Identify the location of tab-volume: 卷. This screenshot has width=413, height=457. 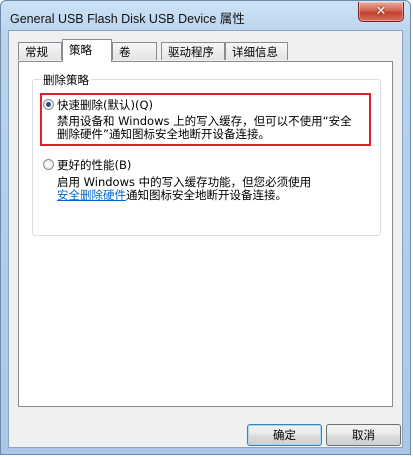
(134, 51).